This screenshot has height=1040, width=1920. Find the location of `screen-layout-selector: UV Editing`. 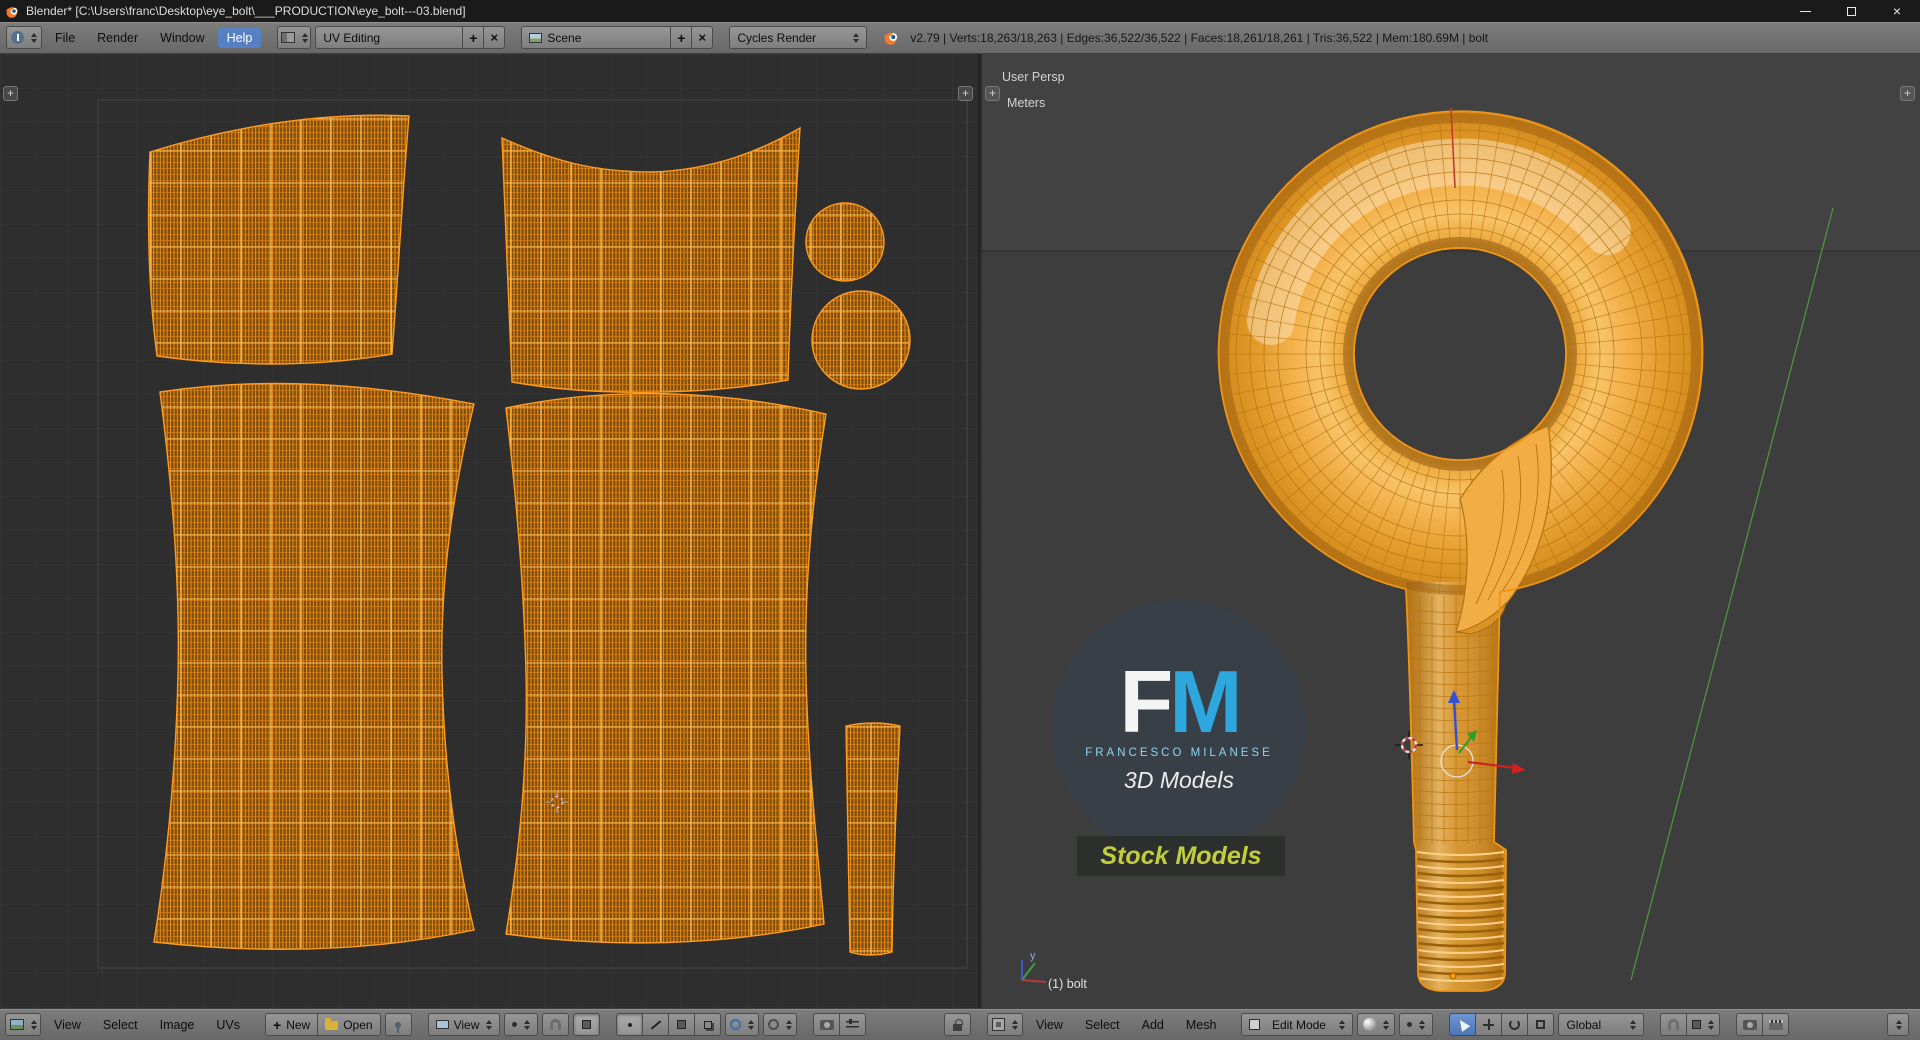

screen-layout-selector: UV Editing is located at coordinates (389, 37).